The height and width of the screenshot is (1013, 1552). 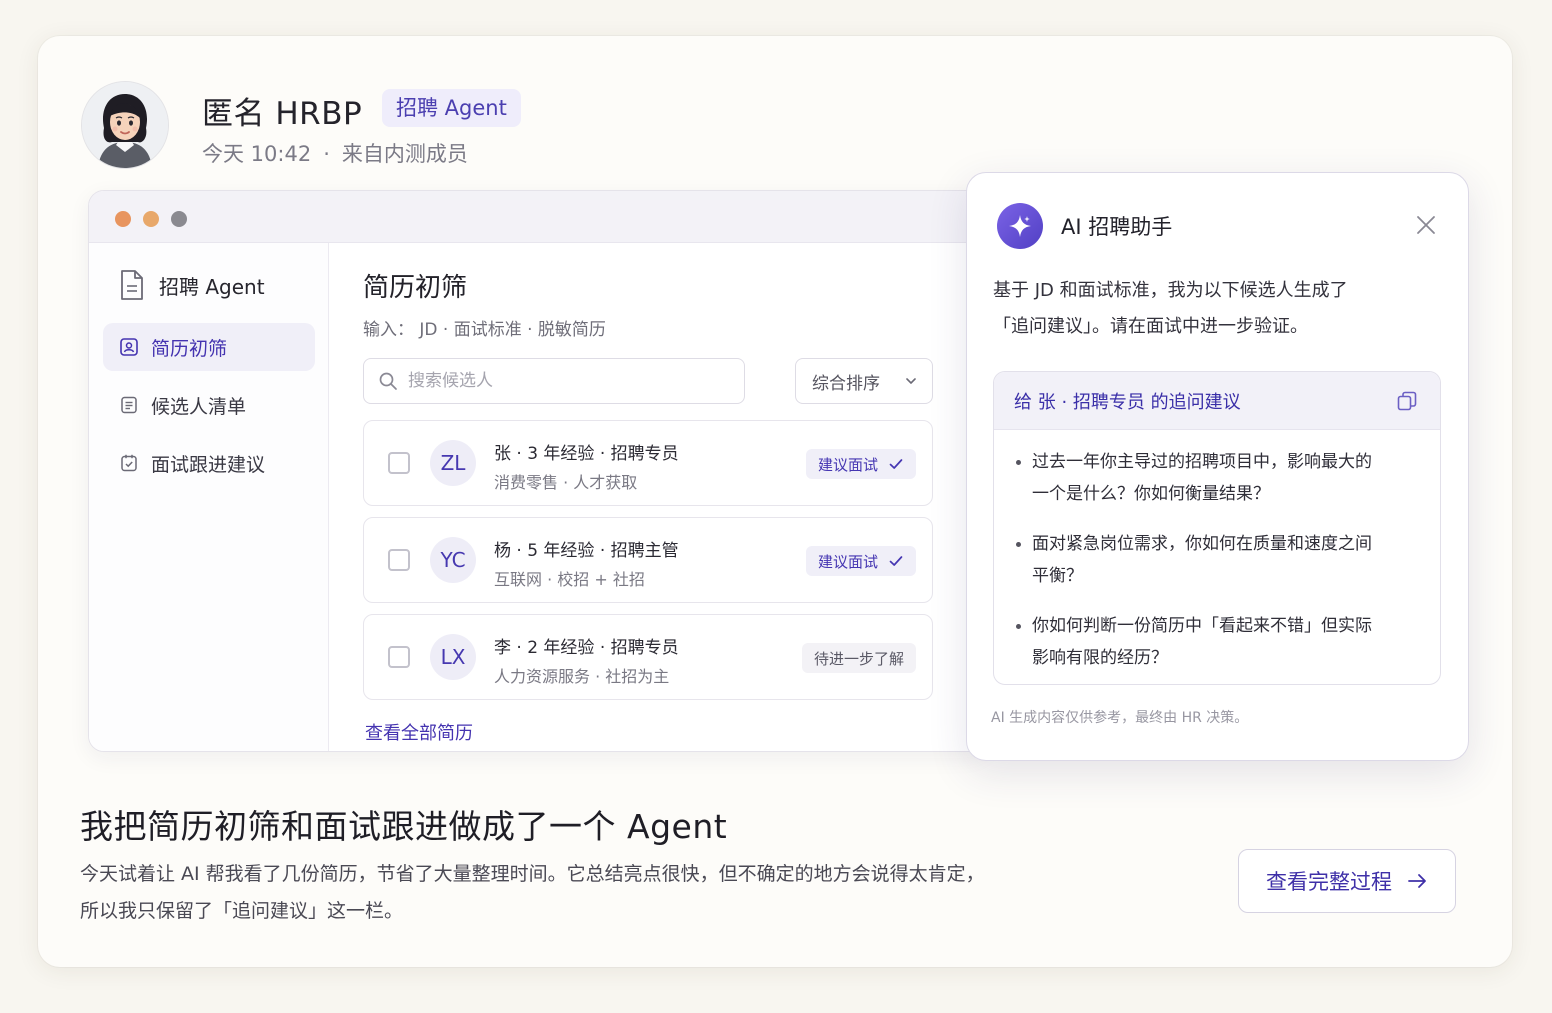 I want to click on candidate-row: LX 李 · 2 年经验 · 招聘专员 人力资源服务 · 社招为主 待进一步了解, so click(x=648, y=657).